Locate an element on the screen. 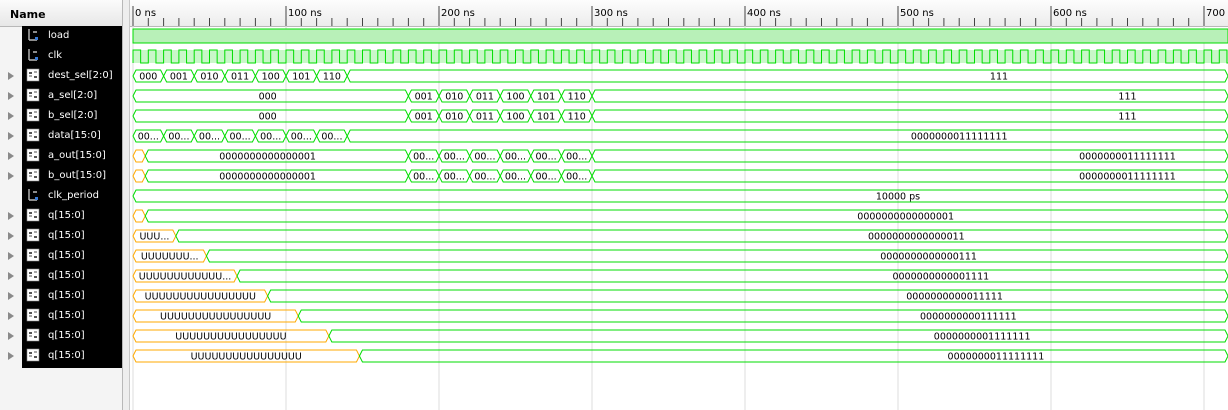  bus-value: 000 is located at coordinates (268, 97).